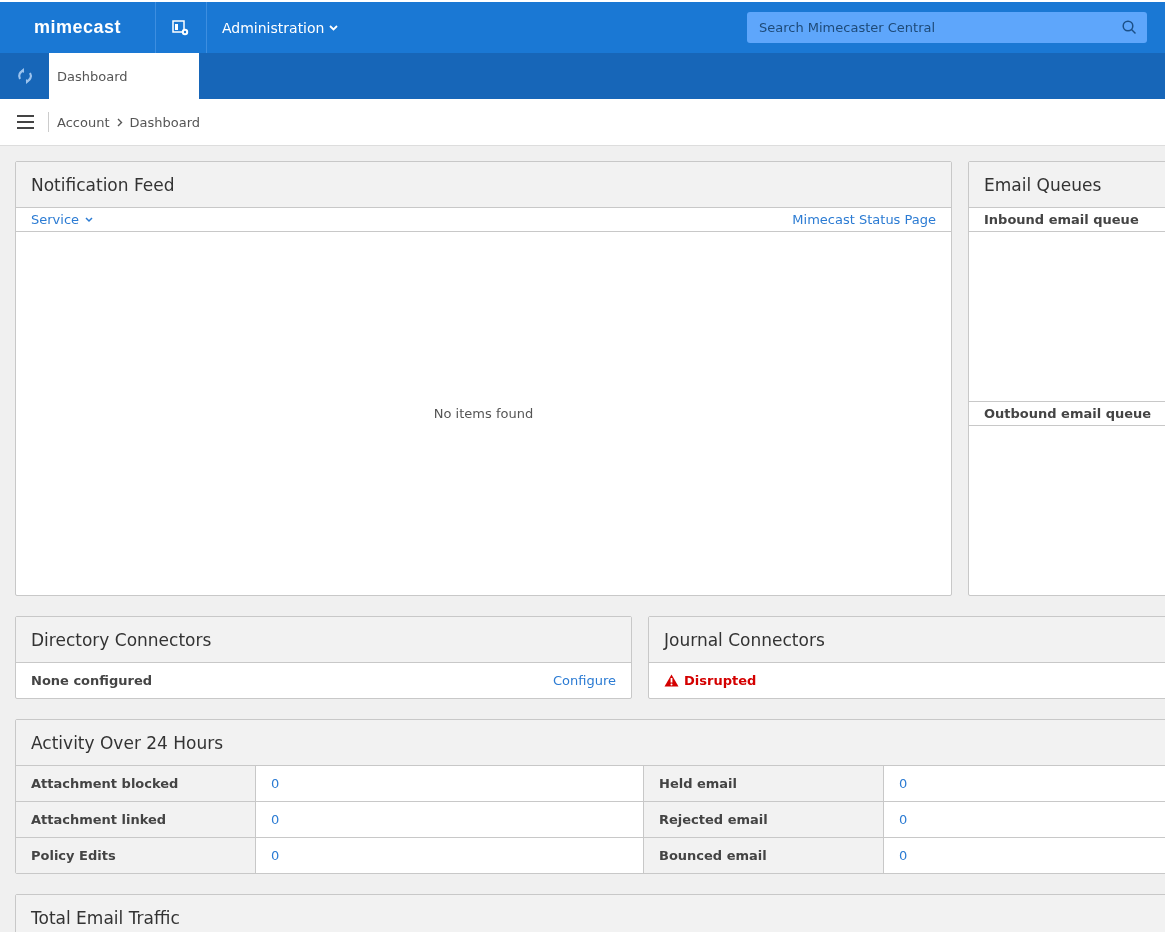  I want to click on metric-label: Held email, so click(764, 784).